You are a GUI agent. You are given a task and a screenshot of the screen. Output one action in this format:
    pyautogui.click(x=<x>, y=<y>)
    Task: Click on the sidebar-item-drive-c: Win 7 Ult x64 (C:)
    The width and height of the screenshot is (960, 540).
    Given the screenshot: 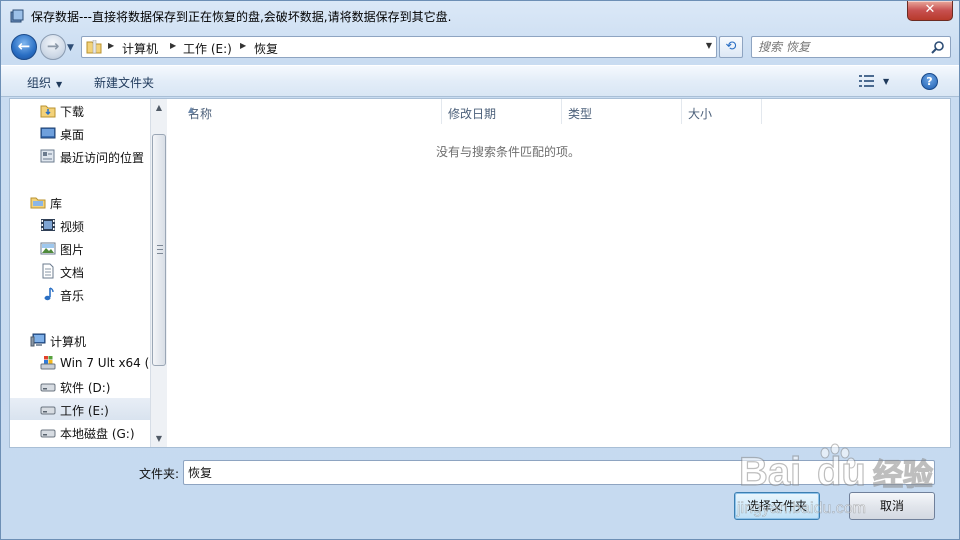 What is the action you would take?
    pyautogui.click(x=80, y=363)
    